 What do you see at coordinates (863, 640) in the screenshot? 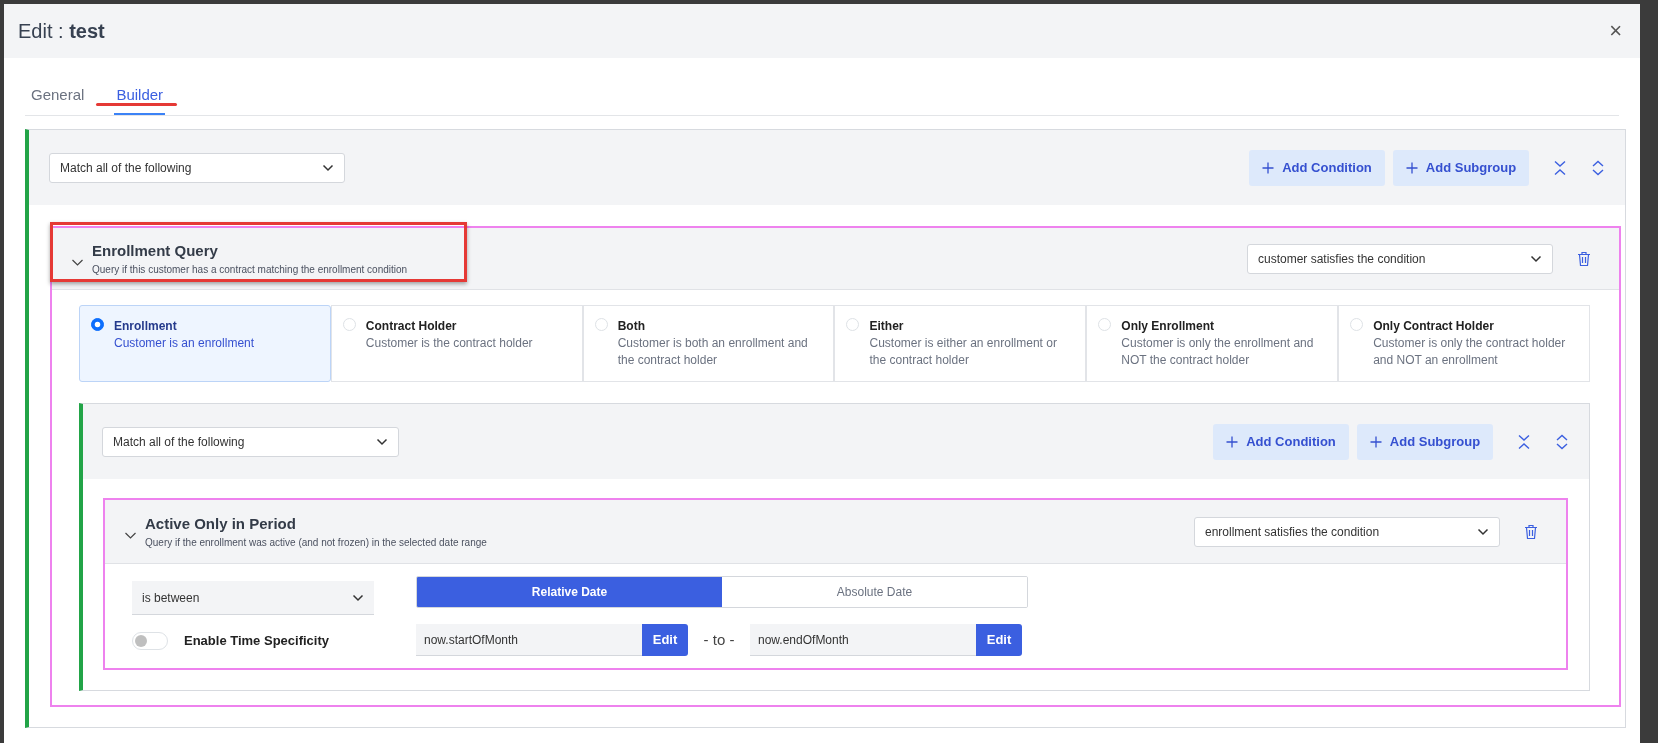
I see `date-field: now.endOfMonth` at bounding box center [863, 640].